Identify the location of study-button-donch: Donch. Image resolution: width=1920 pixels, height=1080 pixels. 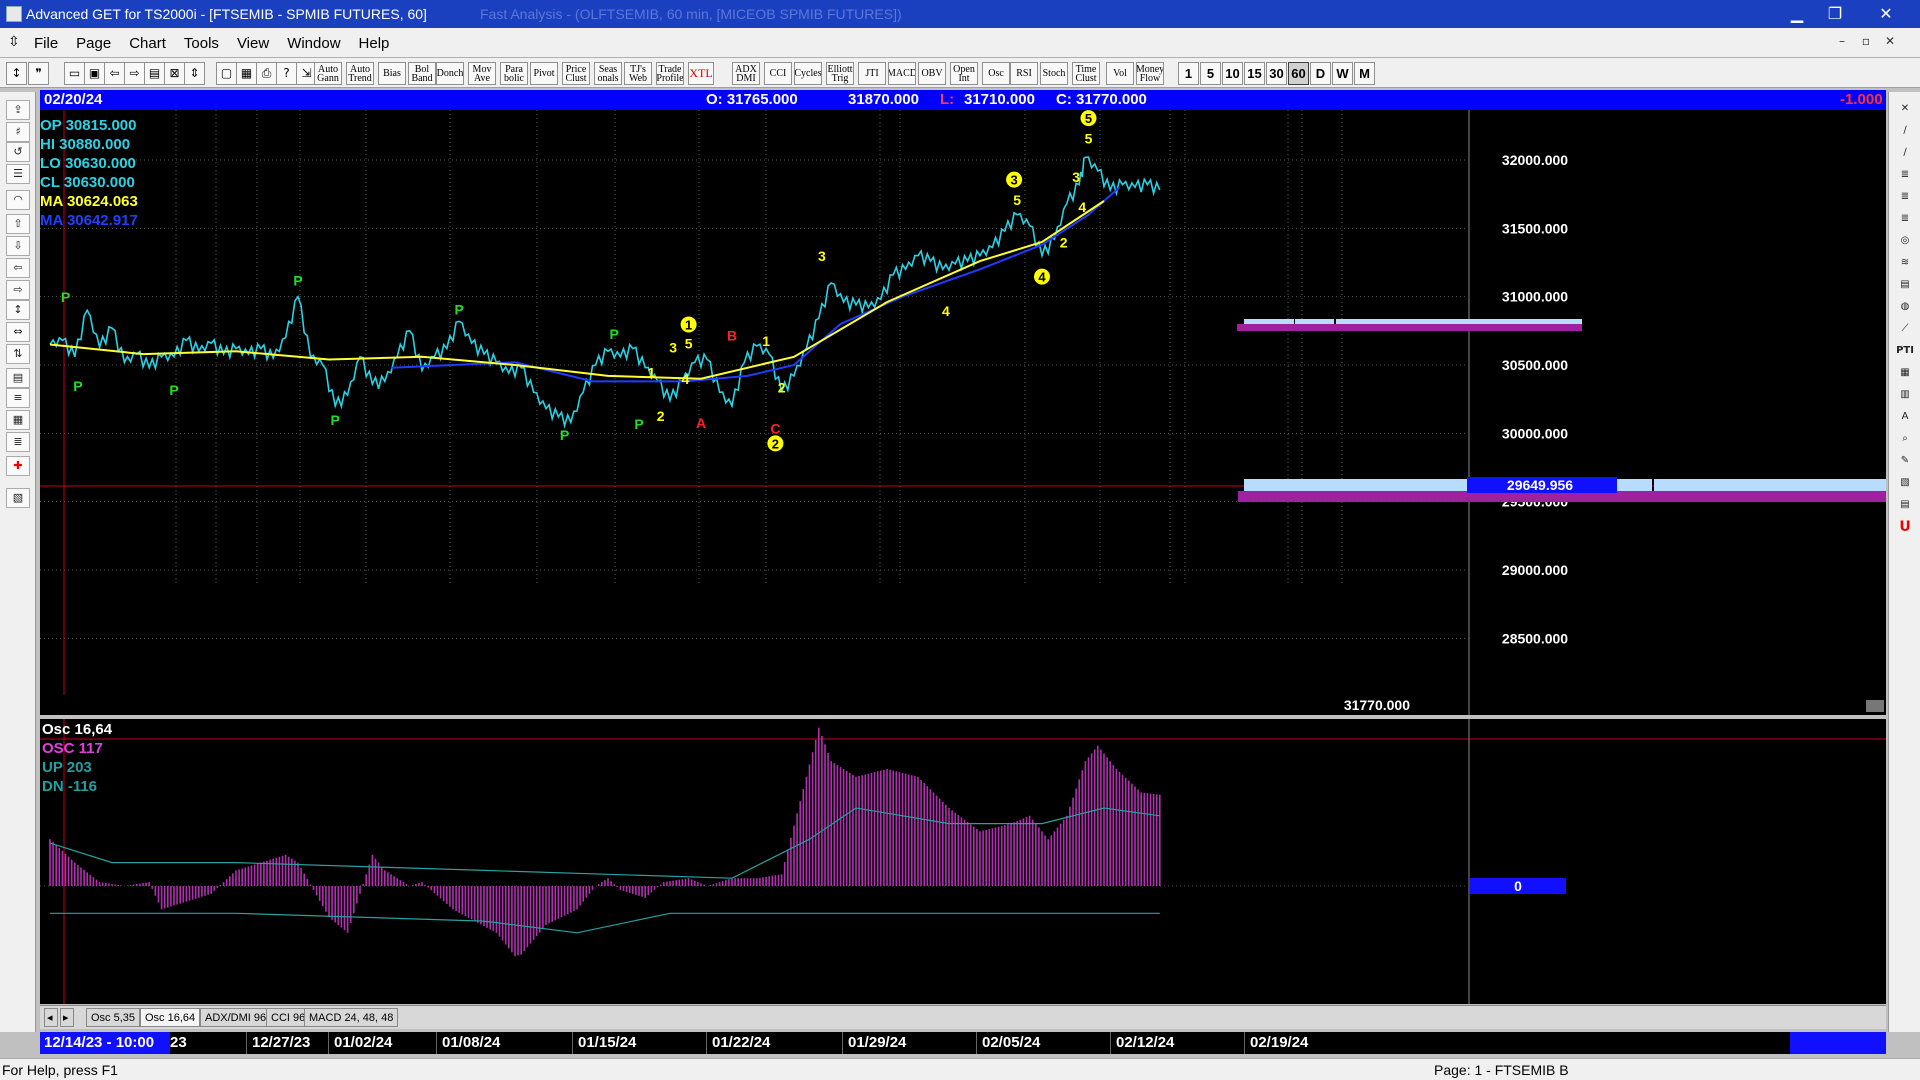
(450, 73).